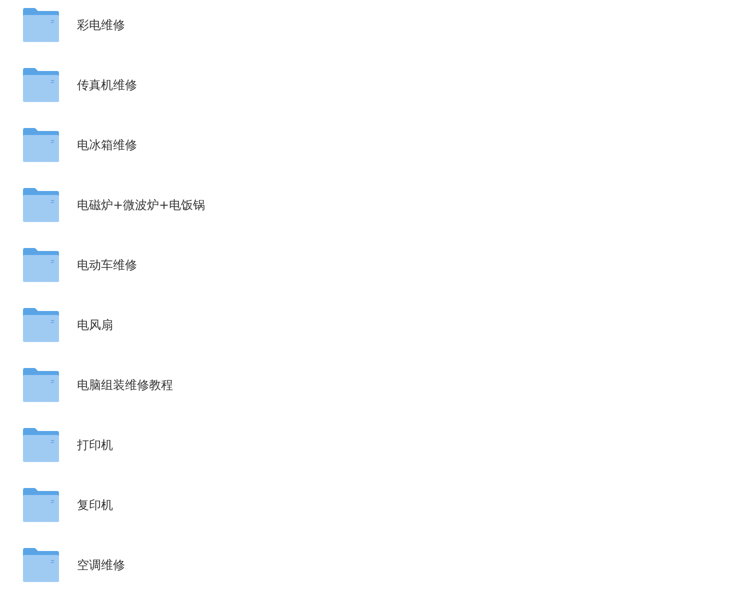 Image resolution: width=749 pixels, height=595 pixels. What do you see at coordinates (95, 325) in the screenshot?
I see `folder-name: 电风扇` at bounding box center [95, 325].